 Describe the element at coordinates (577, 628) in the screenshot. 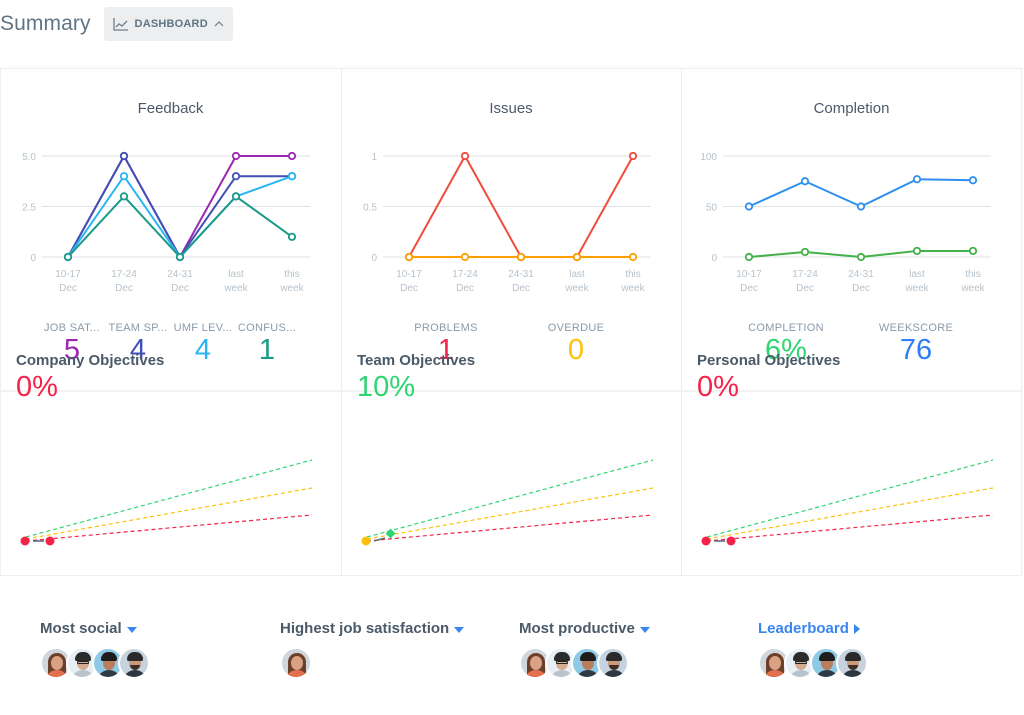

I see `section-title: Most productive` at that location.